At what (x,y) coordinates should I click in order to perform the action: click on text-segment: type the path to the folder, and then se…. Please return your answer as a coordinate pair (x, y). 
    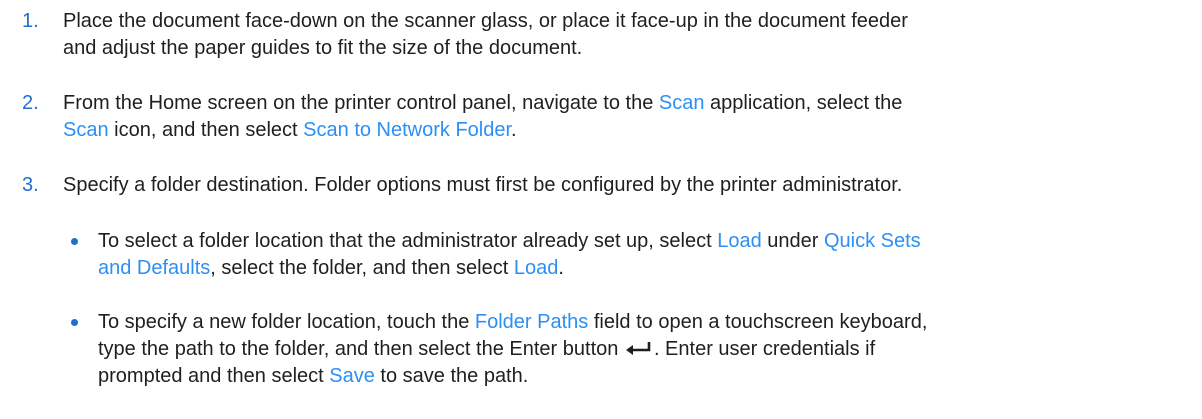
    Looking at the image, I should click on (361, 349).